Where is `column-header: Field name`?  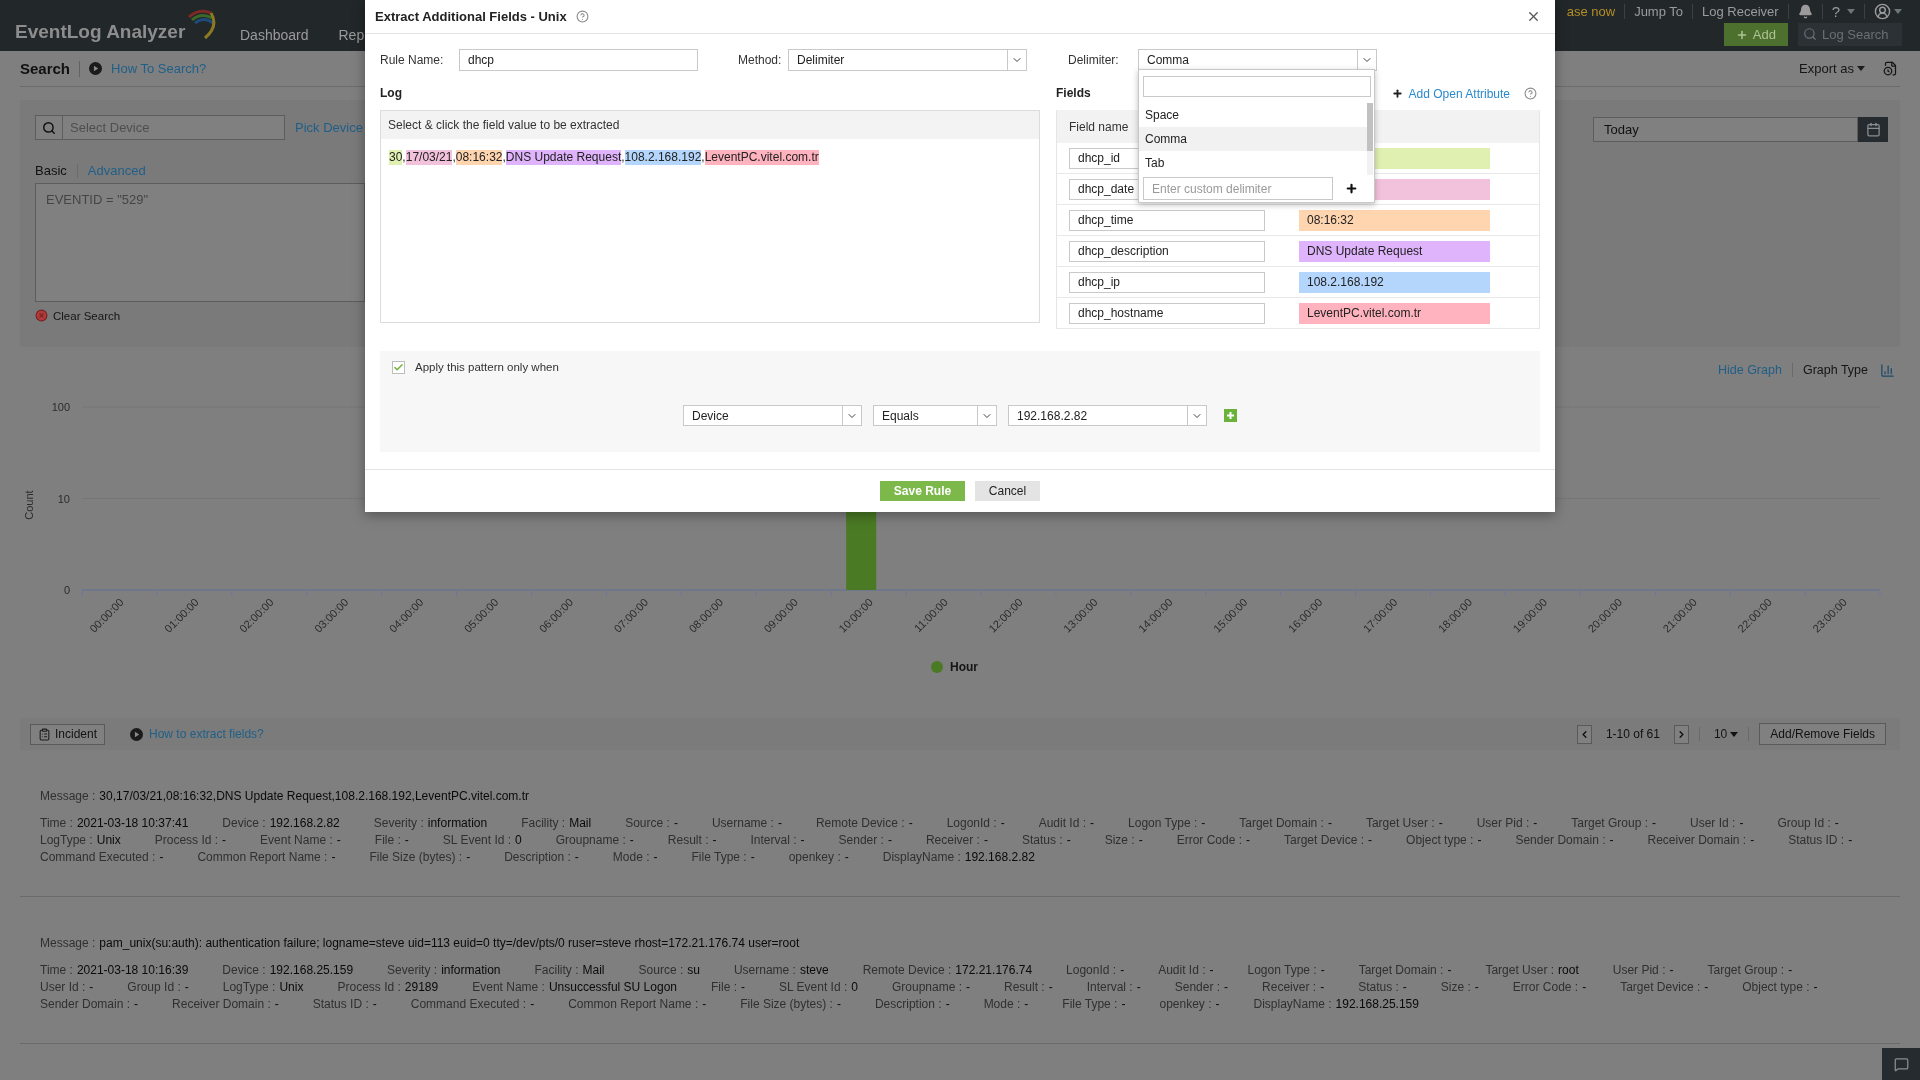 column-header: Field name is located at coordinates (1099, 126).